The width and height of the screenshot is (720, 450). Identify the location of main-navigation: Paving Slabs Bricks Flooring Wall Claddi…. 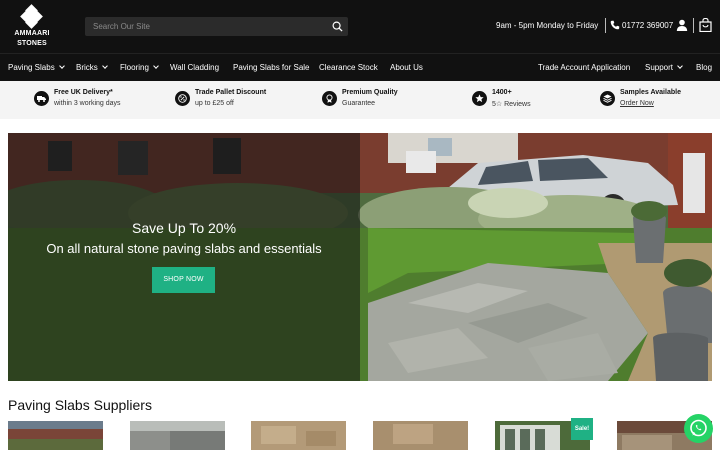
(360, 67).